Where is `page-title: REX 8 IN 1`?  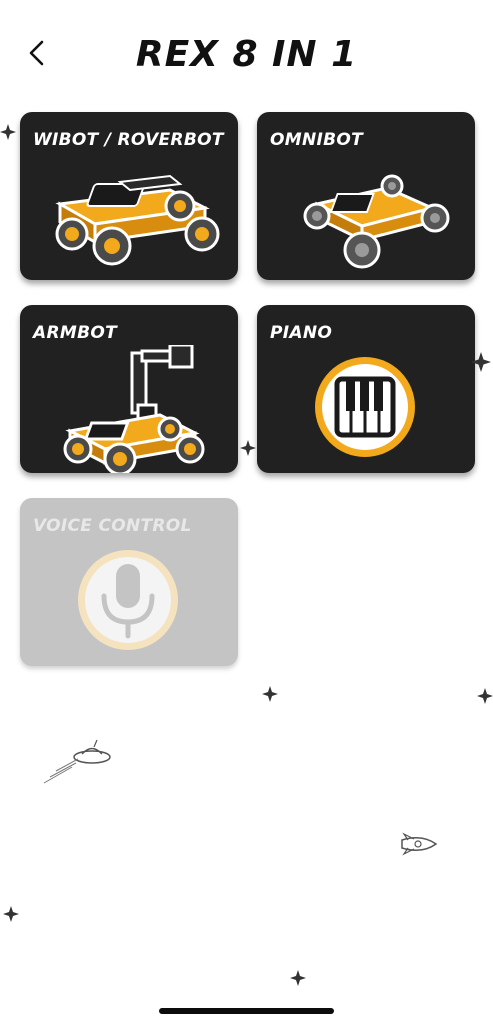 page-title: REX 8 IN 1 is located at coordinates (246, 54).